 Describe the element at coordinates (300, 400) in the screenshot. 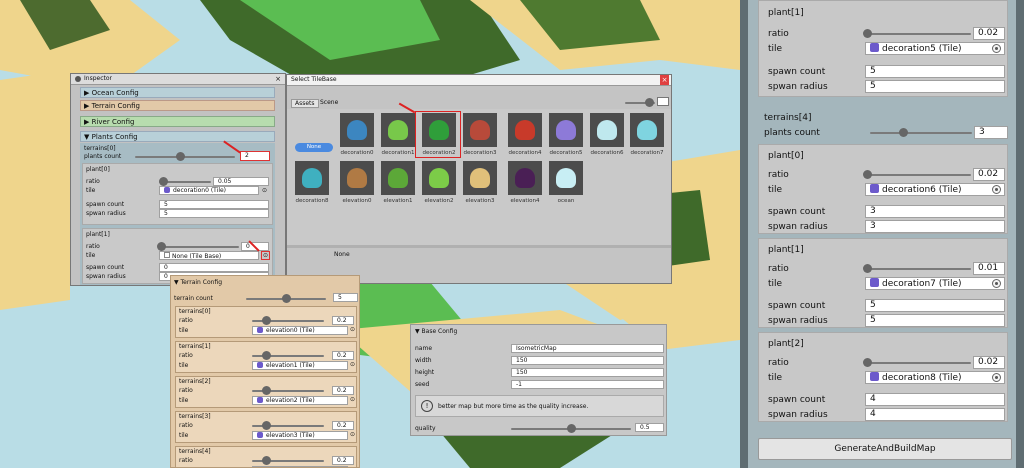

I see `terrain-item-tile-field: elevation2 (Tile)` at that location.